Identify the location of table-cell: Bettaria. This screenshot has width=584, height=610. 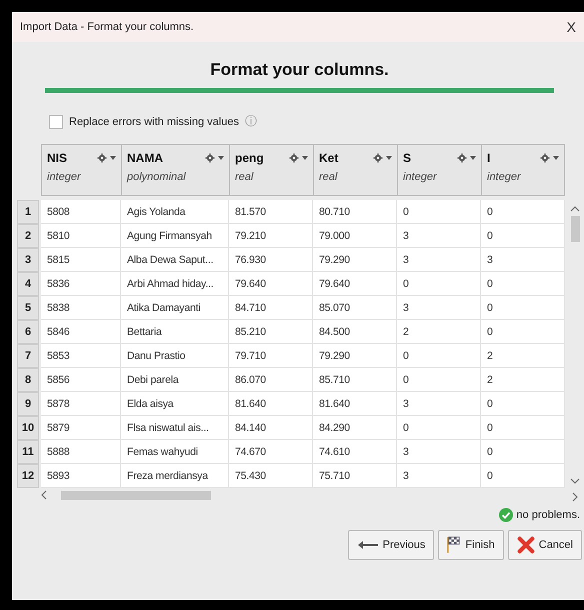
(175, 332).